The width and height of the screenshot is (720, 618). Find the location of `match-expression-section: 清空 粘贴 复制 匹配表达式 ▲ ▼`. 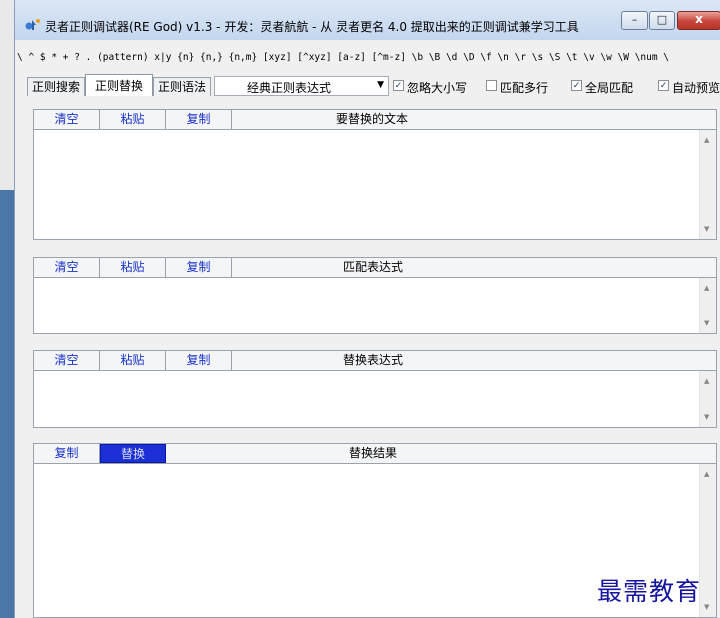

match-expression-section: 清空 粘贴 复制 匹配表达式 ▲ ▼ is located at coordinates (375, 295).